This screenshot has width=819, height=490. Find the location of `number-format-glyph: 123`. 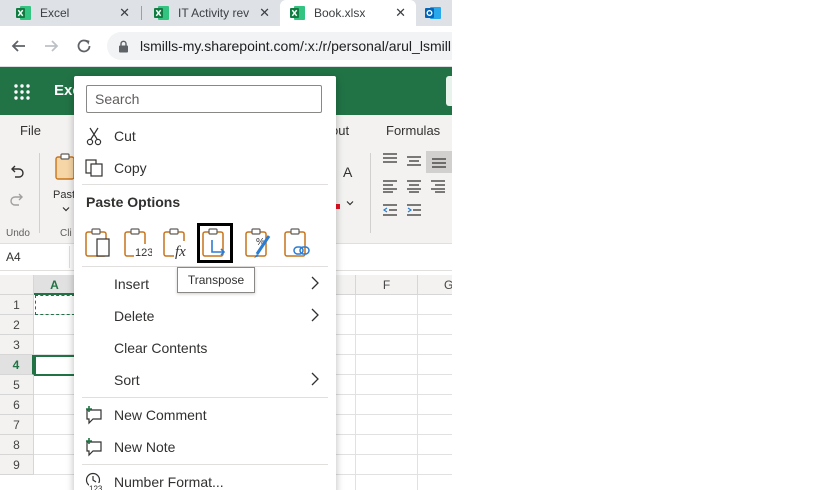

number-format-glyph: 123 is located at coordinates (96, 487).